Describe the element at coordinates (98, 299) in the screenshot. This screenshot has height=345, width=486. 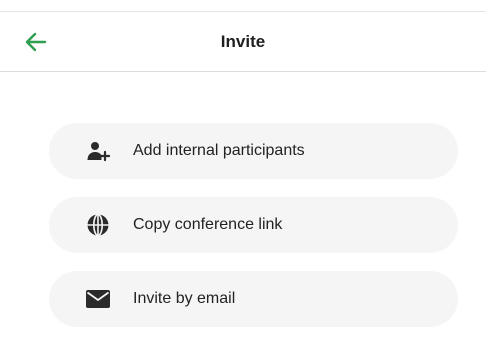
I see `envelope-icon` at that location.